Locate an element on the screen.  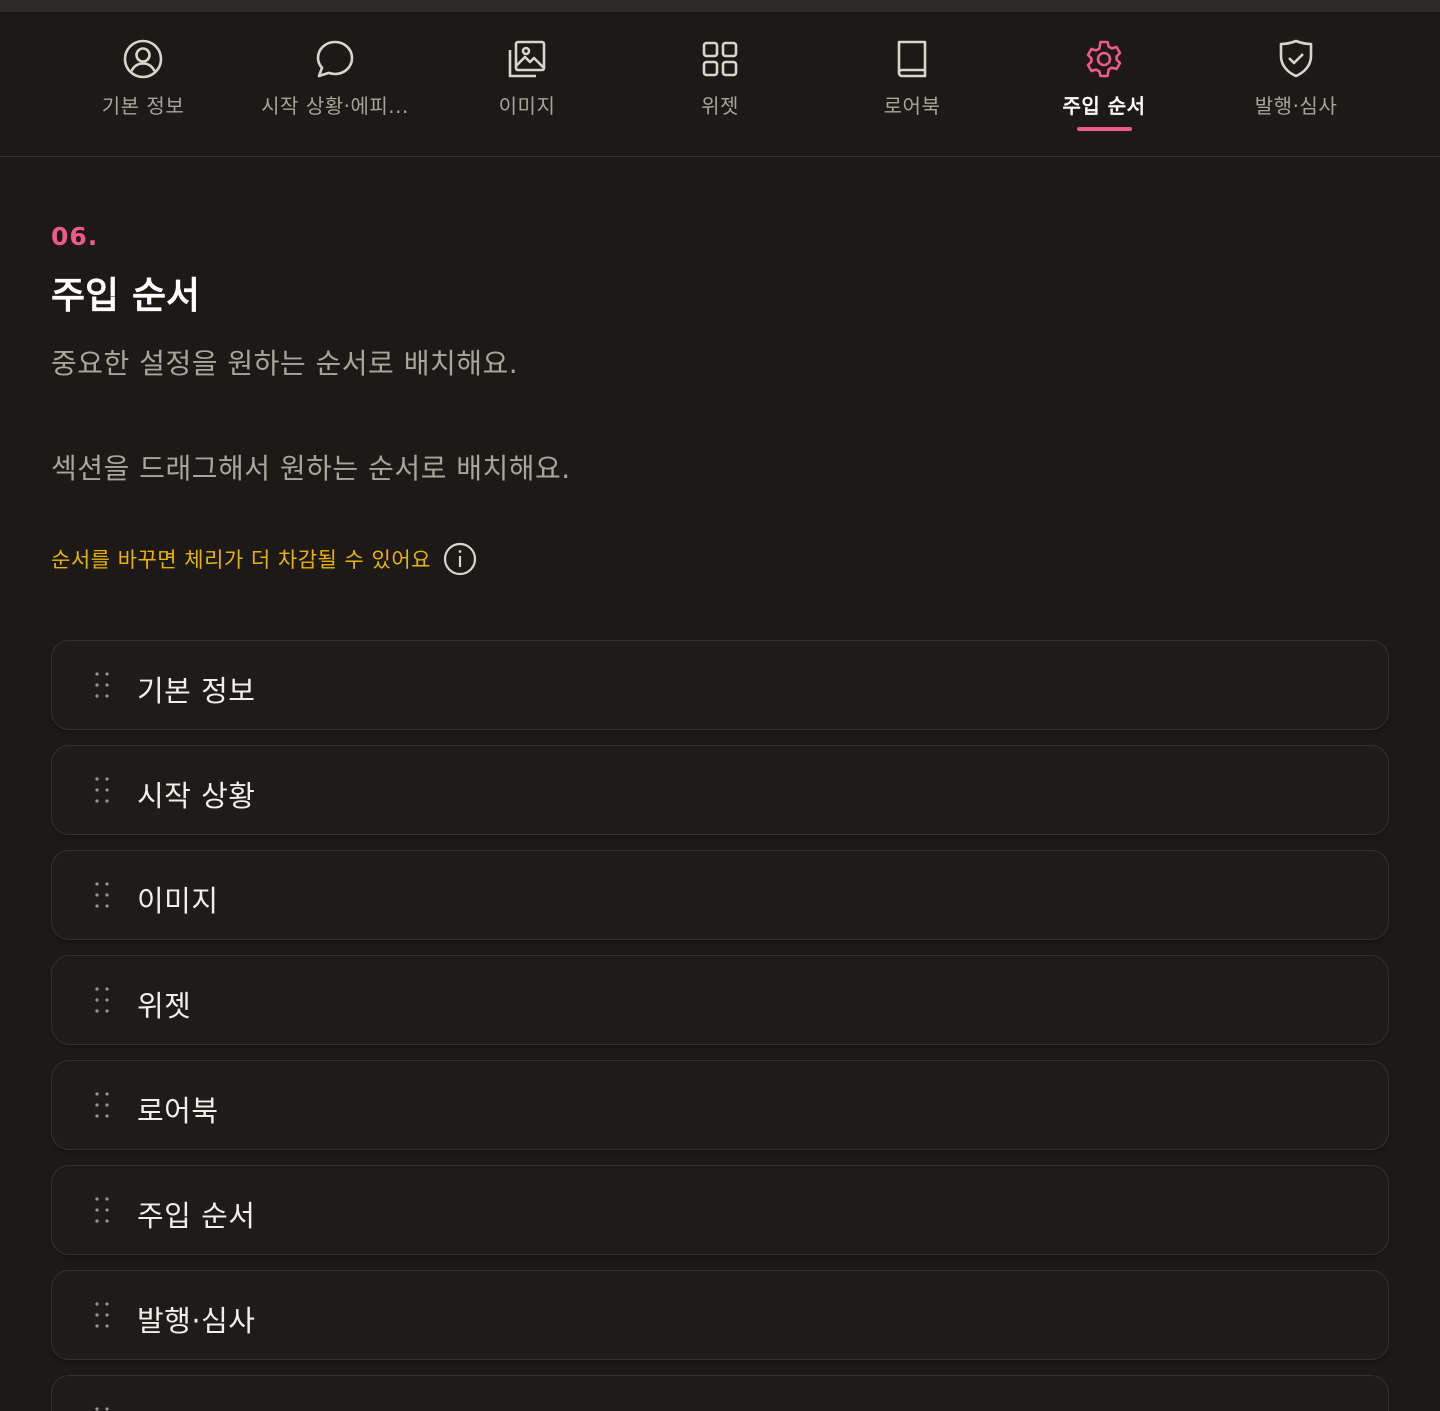
order-item: 위젯 is located at coordinates (720, 1000).